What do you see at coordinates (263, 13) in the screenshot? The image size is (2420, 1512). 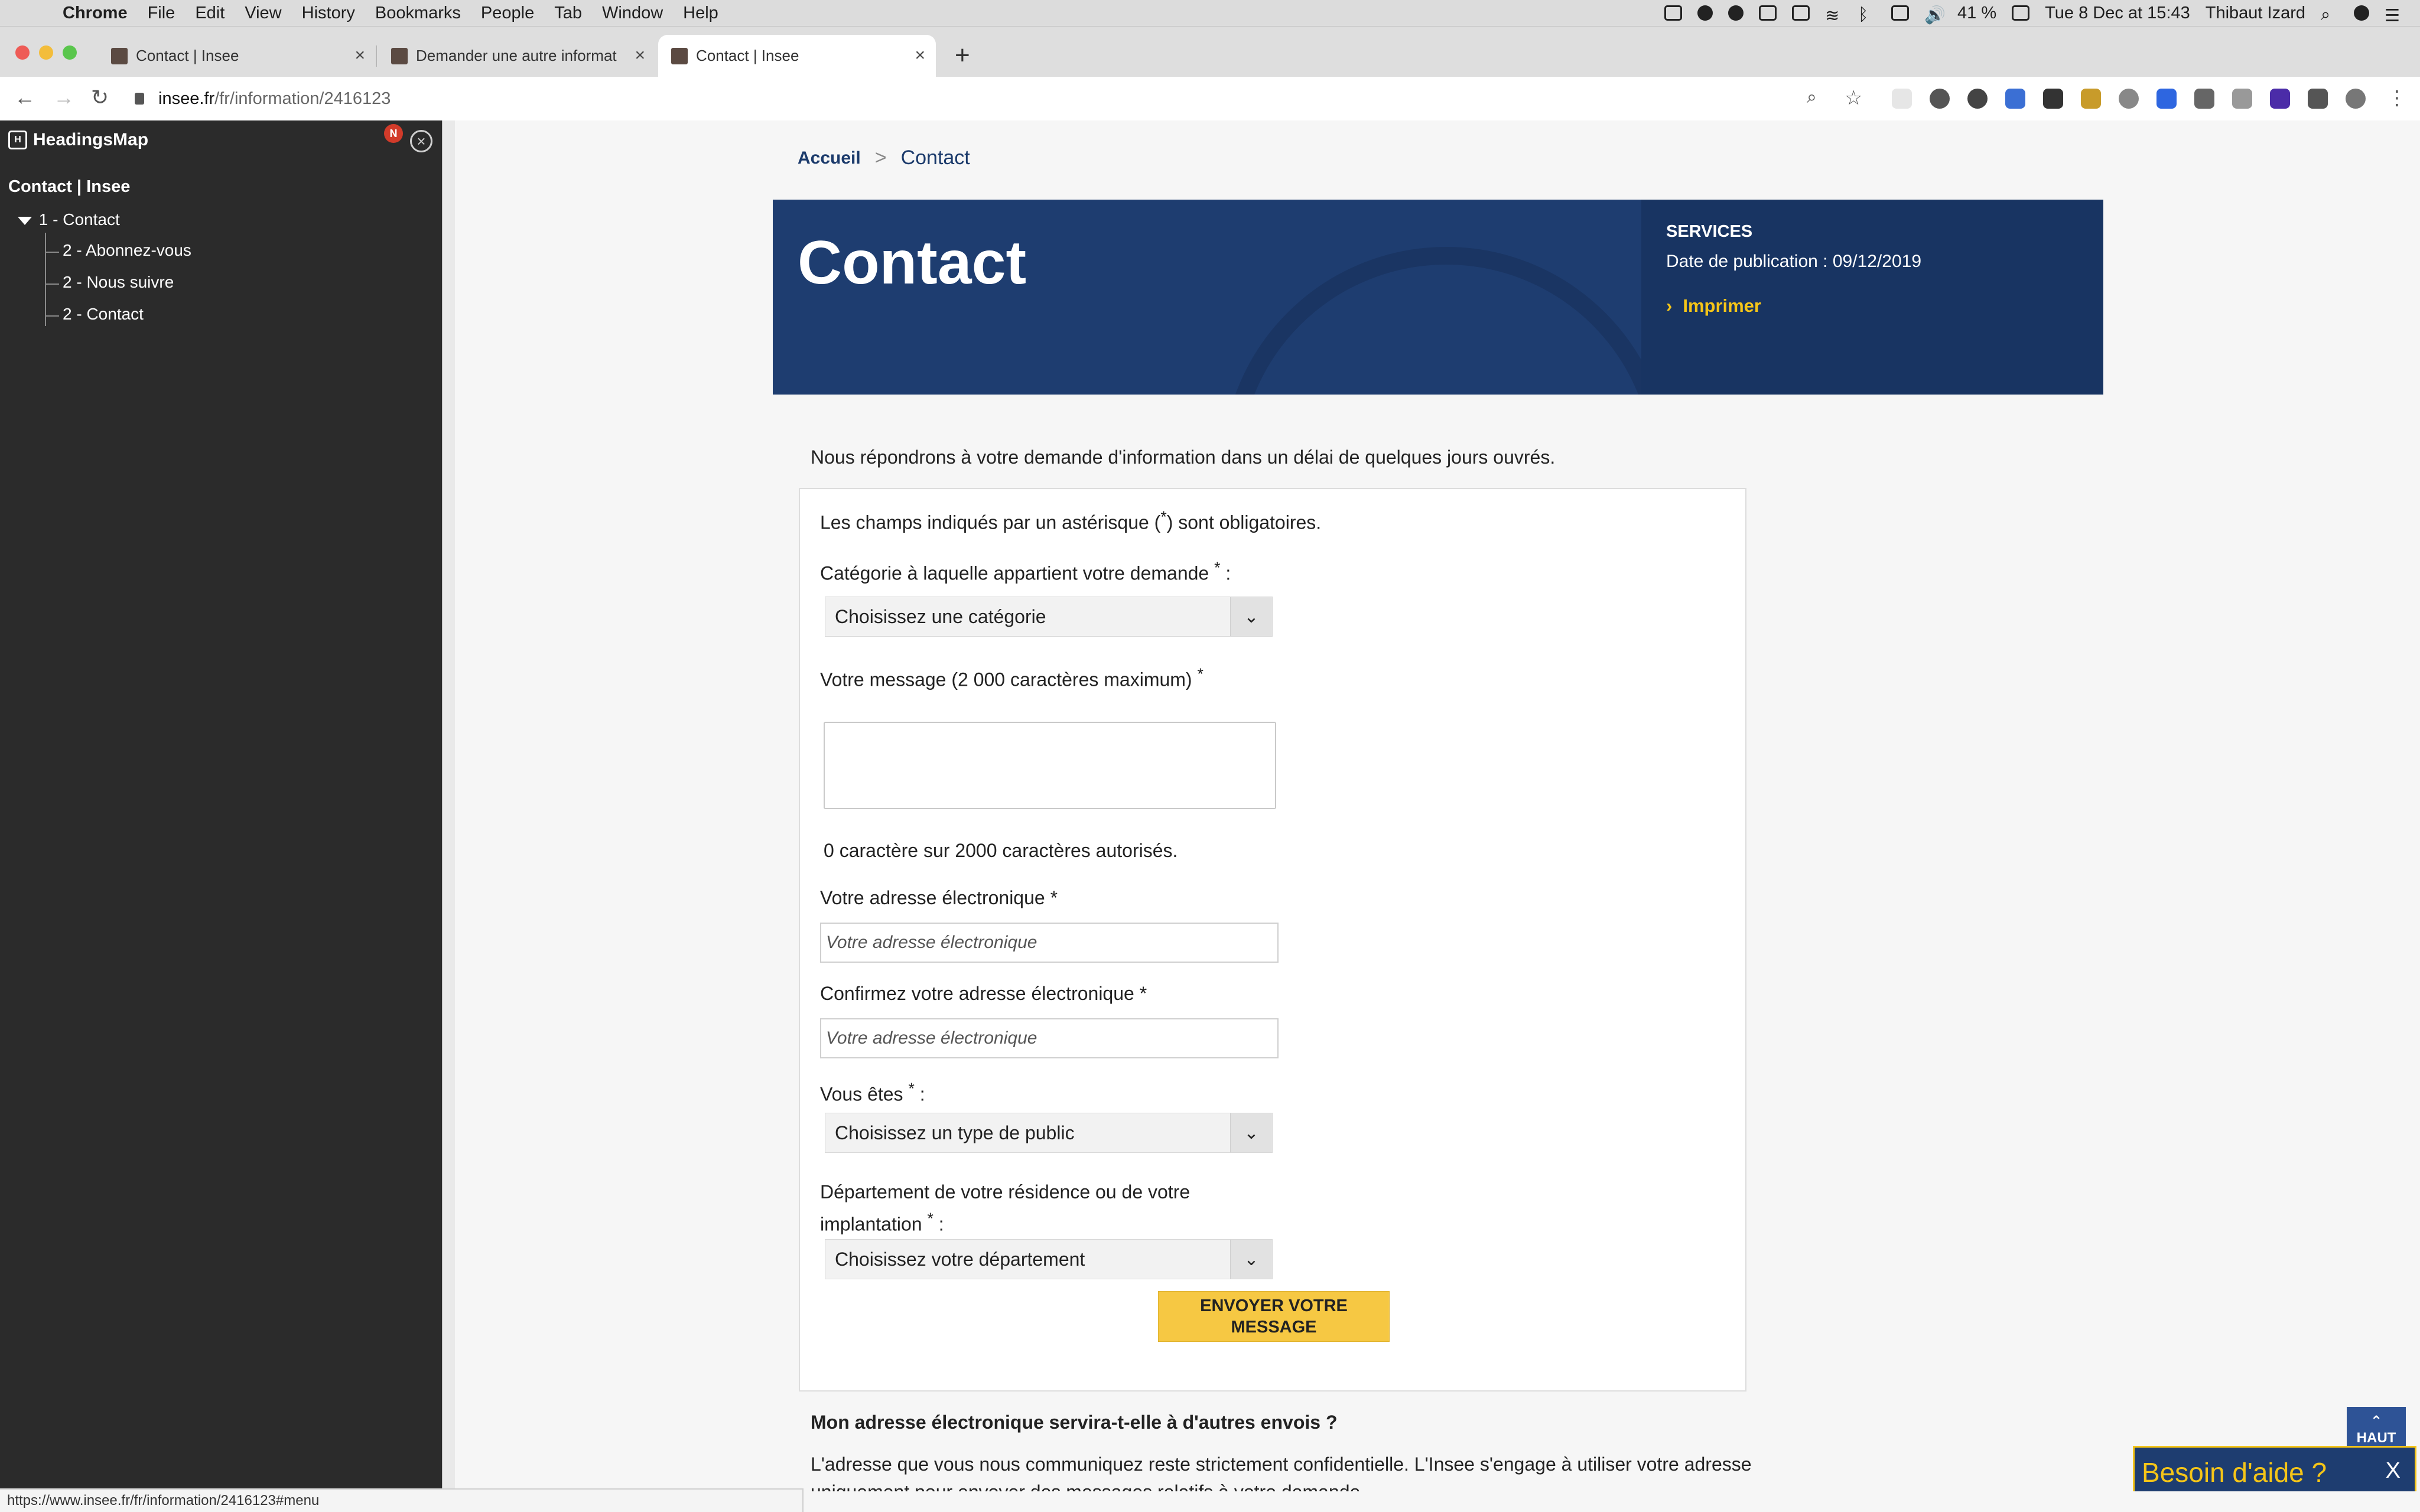 I see `menu-view: View` at bounding box center [263, 13].